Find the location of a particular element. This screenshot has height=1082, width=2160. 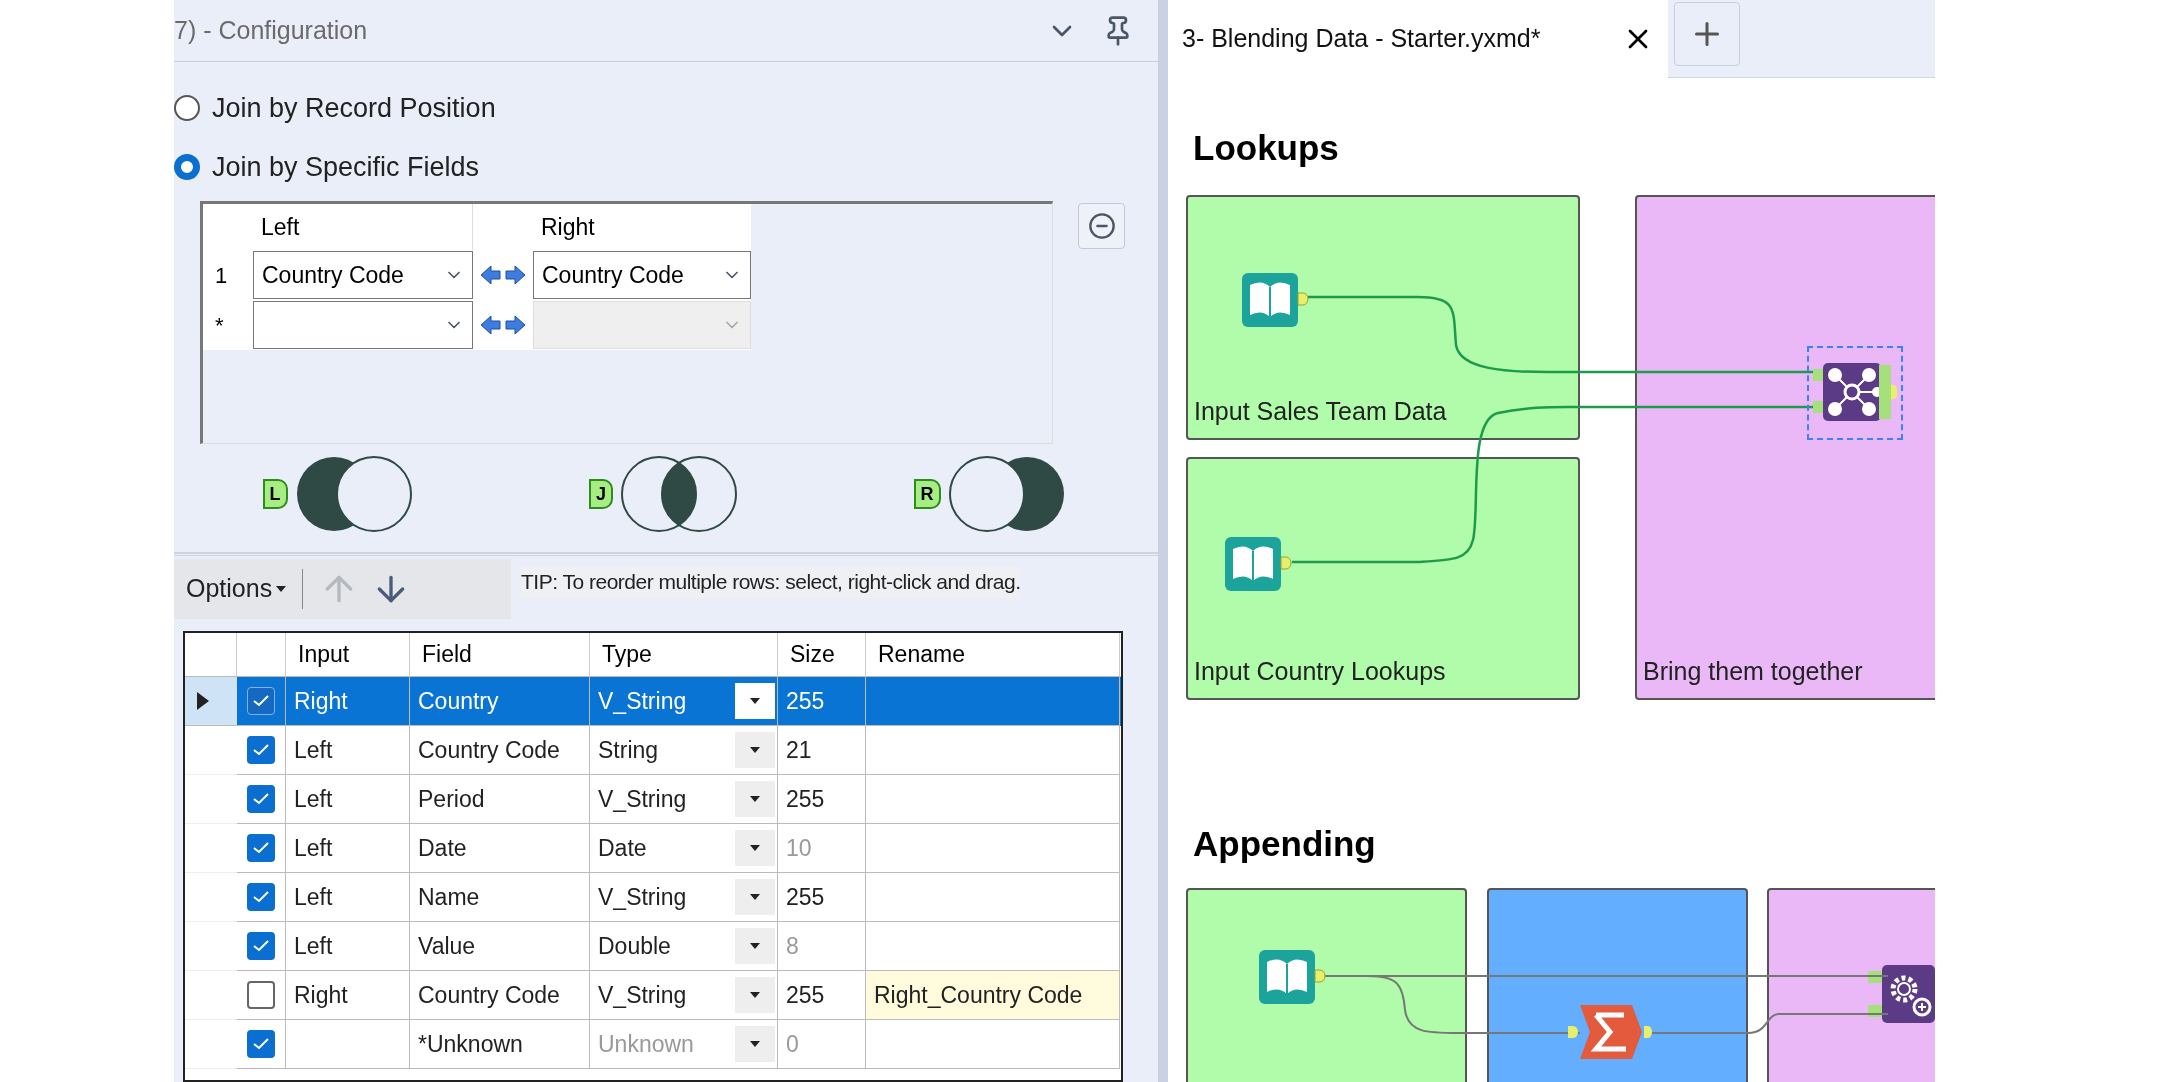

remove-button is located at coordinates (1101, 226).